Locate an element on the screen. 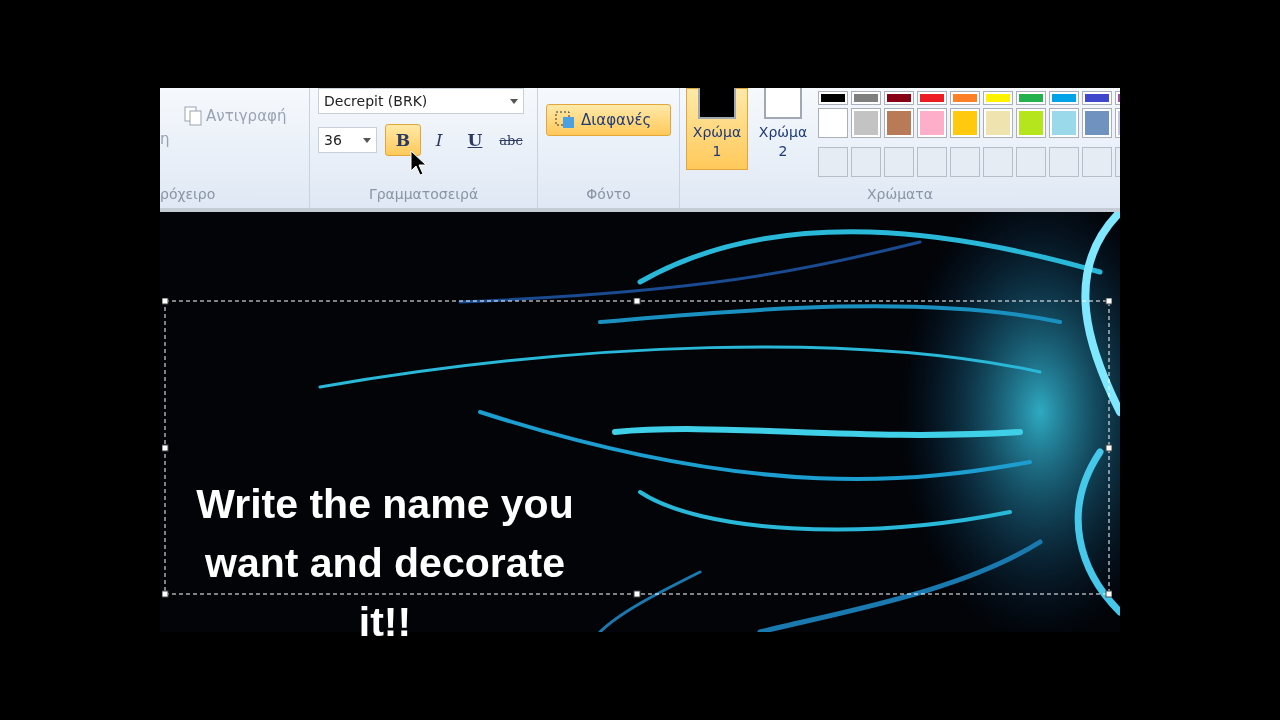 The width and height of the screenshot is (1280, 720). group-label: ρόχειρο is located at coordinates (188, 194).